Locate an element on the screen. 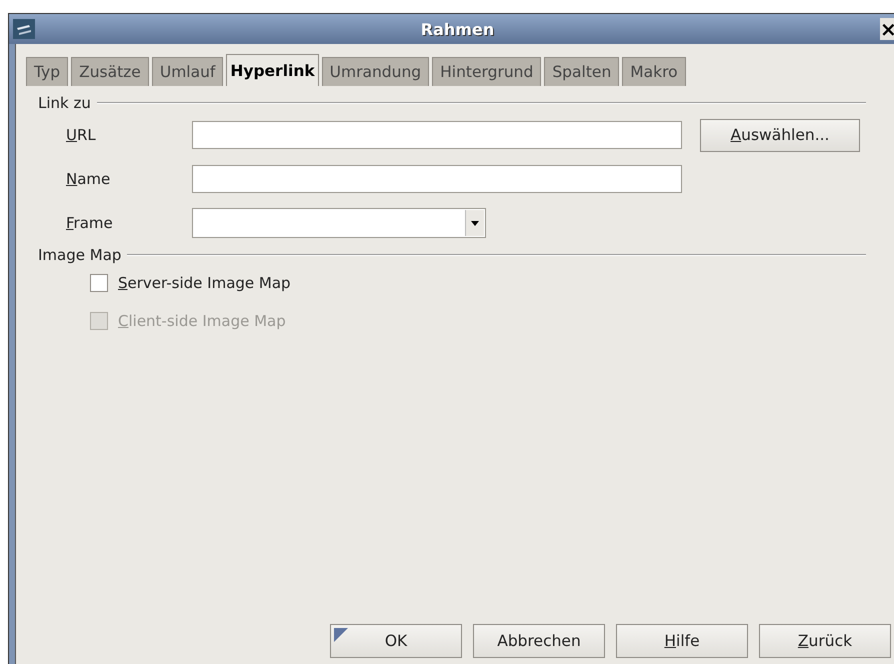  tab: Spalten is located at coordinates (582, 71).